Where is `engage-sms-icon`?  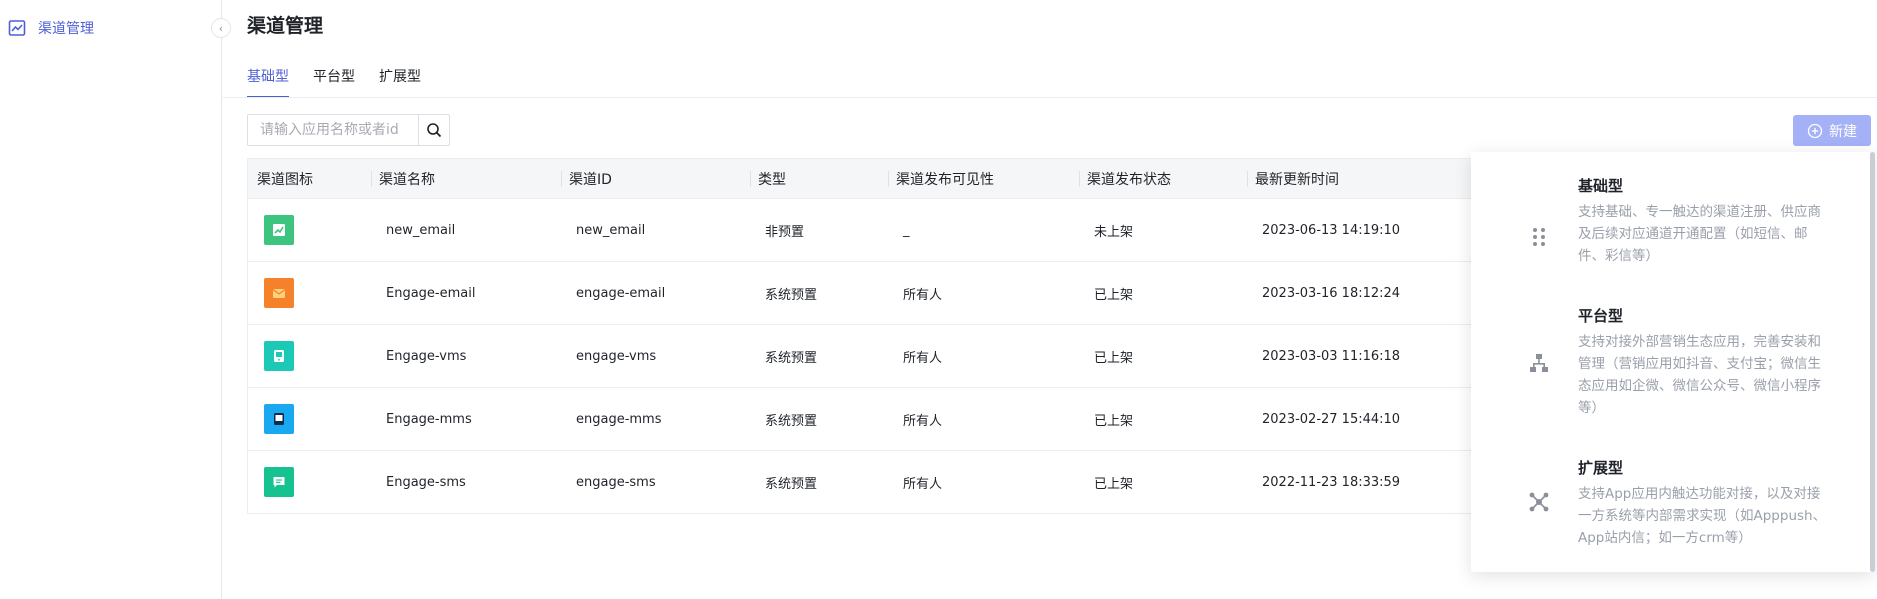
engage-sms-icon is located at coordinates (279, 482).